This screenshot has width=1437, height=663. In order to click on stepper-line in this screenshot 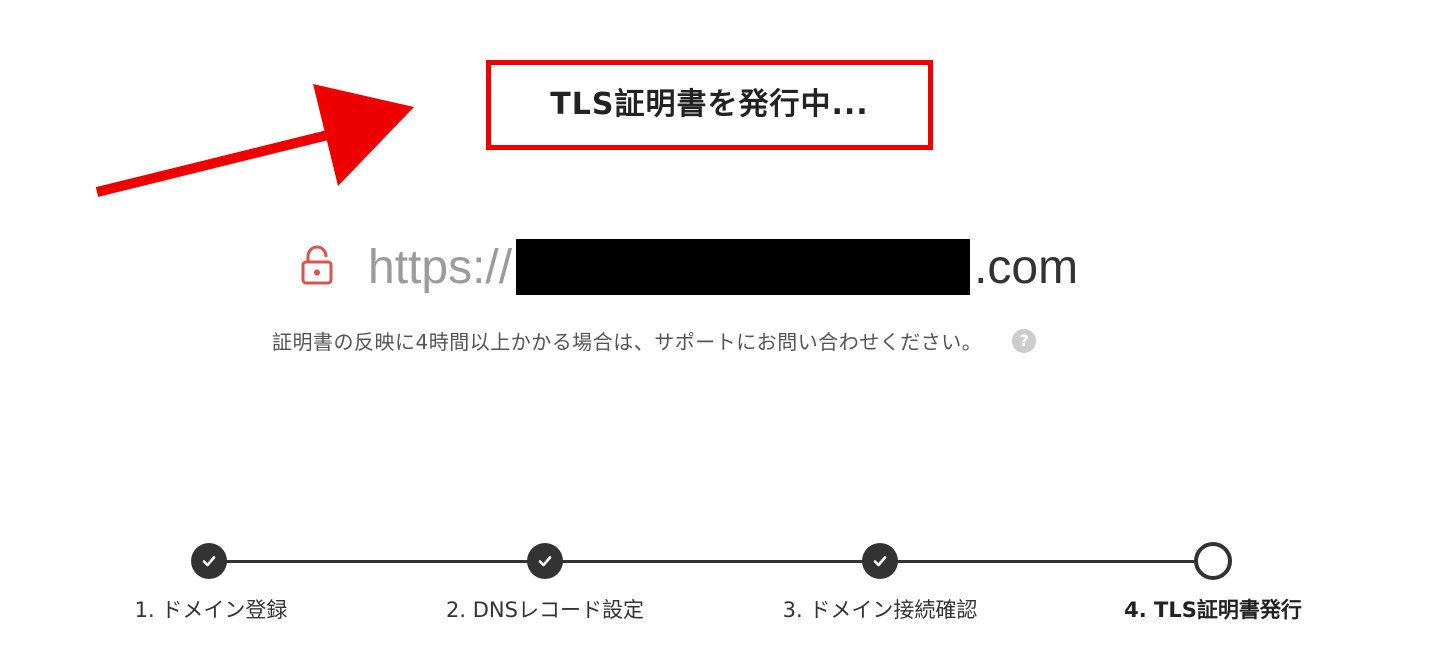, I will do `click(711, 561)`.